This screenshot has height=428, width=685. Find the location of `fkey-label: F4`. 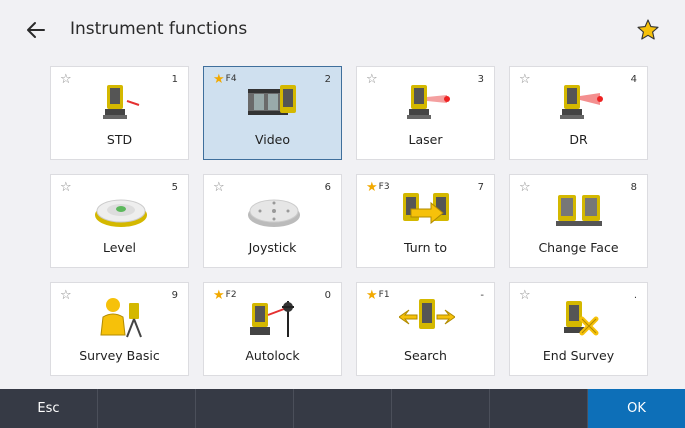

fkey-label: F4 is located at coordinates (231, 79).